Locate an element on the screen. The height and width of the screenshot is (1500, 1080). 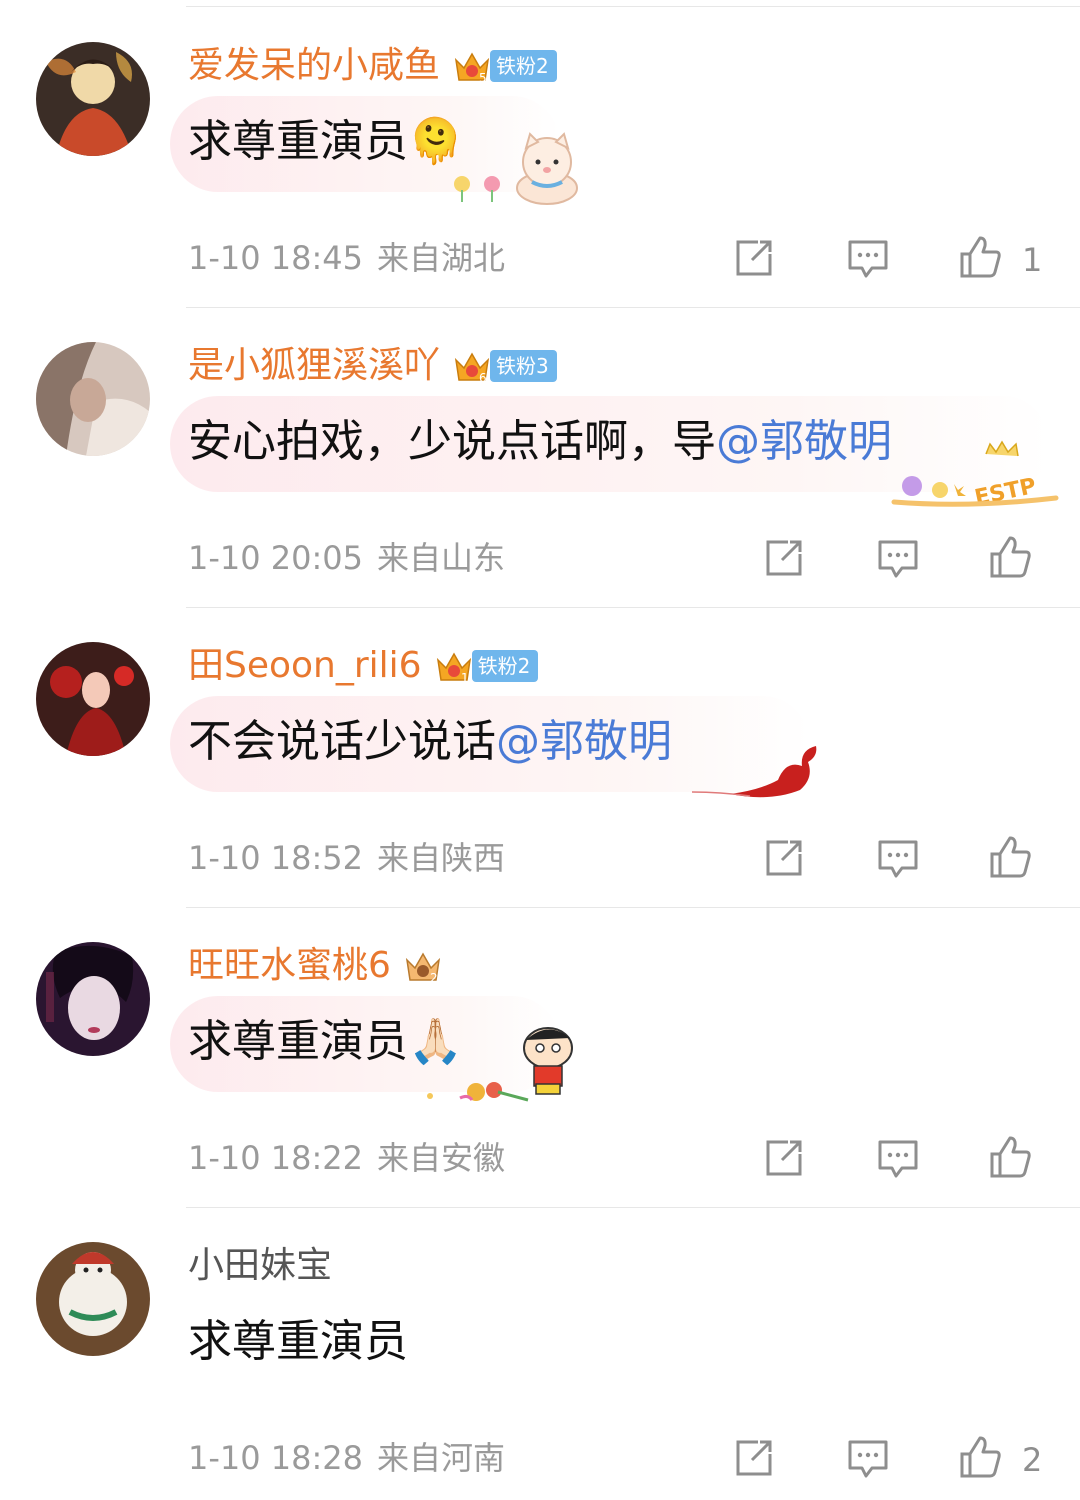
username-text: 田Seoon_rili6 is located at coordinates (305, 666).